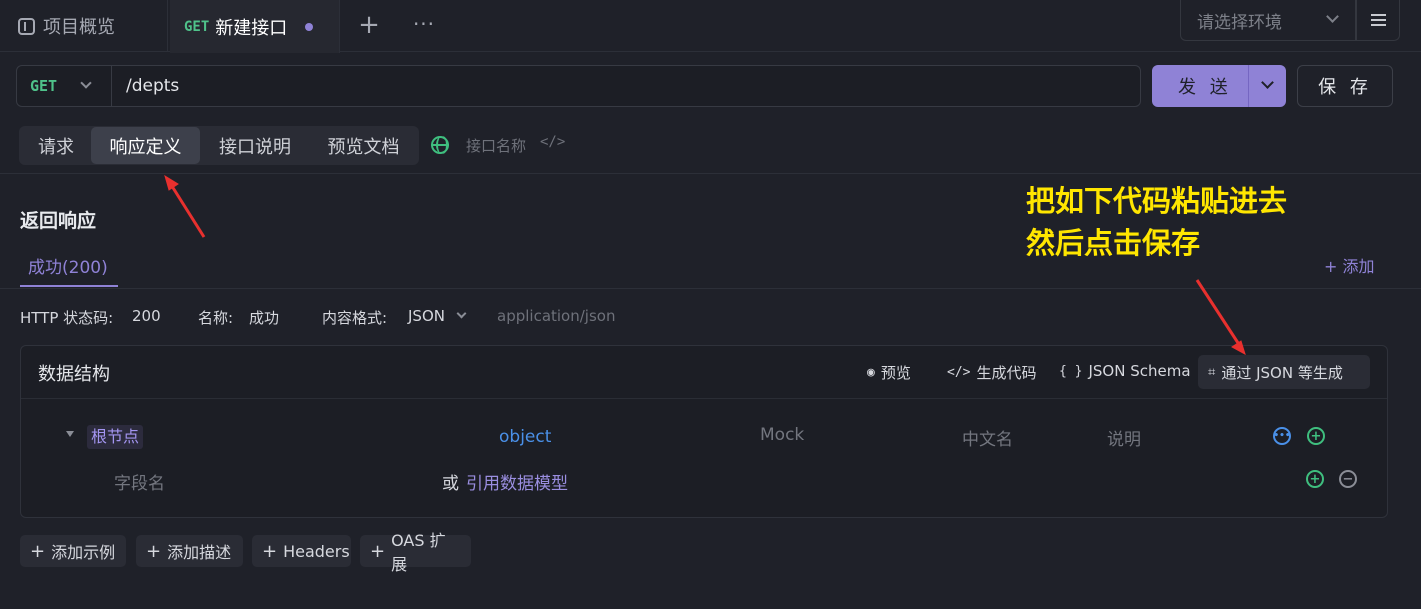 The image size is (1421, 609). What do you see at coordinates (185, 206) in the screenshot?
I see `arrow-to-response-tab` at bounding box center [185, 206].